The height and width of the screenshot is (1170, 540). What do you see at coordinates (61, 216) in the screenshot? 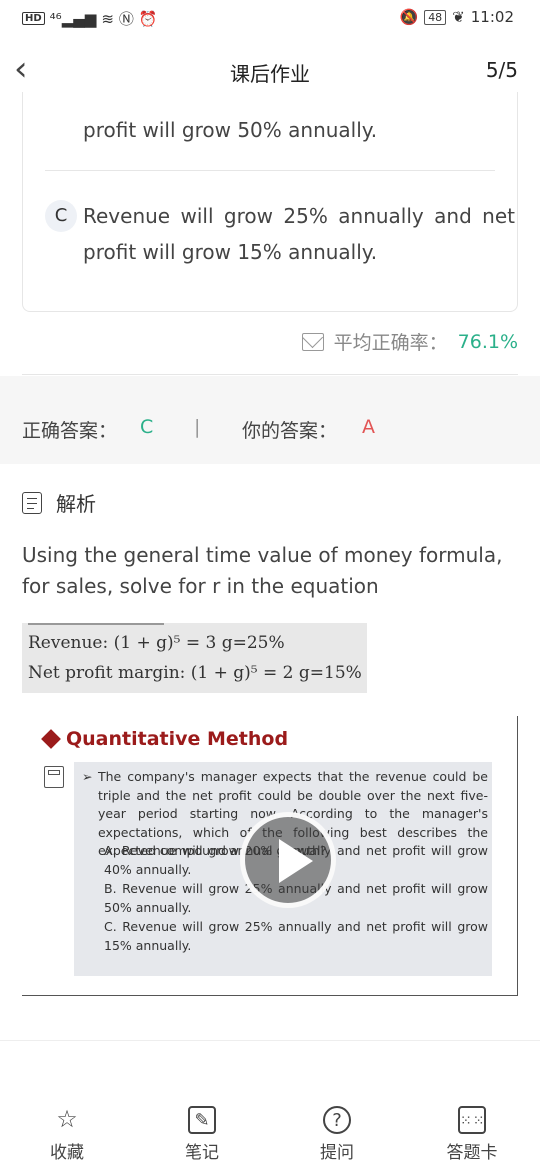
I see `option-c-badge: C` at bounding box center [61, 216].